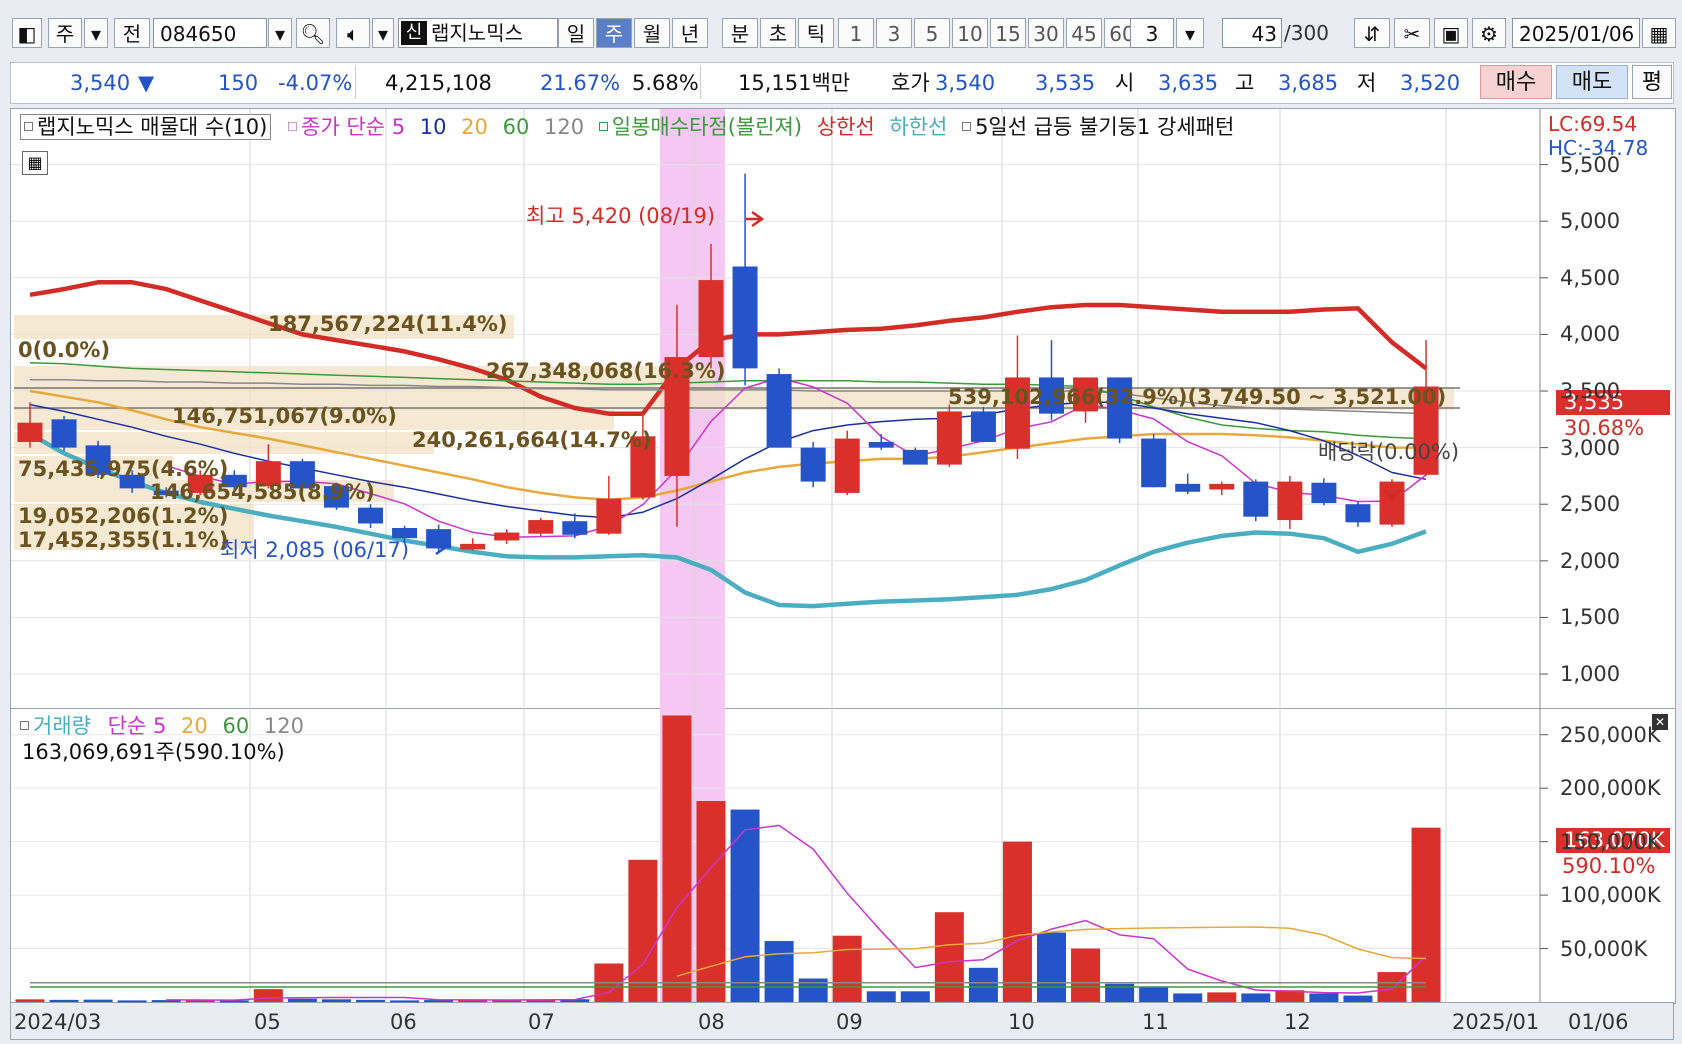 The width and height of the screenshot is (1682, 1044). What do you see at coordinates (1610, 734) in the screenshot?
I see `volume-tick-label: 250,000K` at bounding box center [1610, 734].